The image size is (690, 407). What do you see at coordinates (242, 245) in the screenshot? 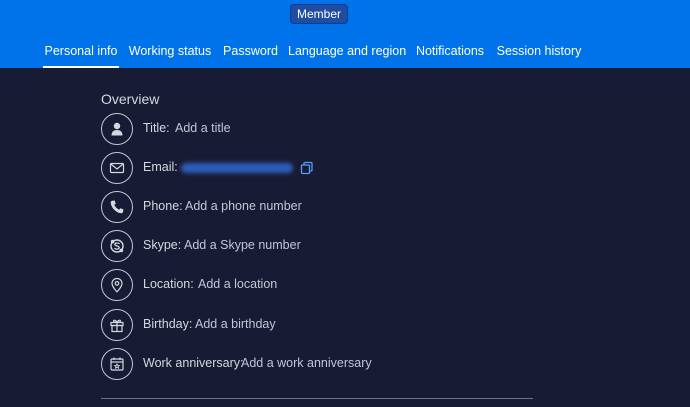
I see `add-skype-link: Add a Skype number` at bounding box center [242, 245].